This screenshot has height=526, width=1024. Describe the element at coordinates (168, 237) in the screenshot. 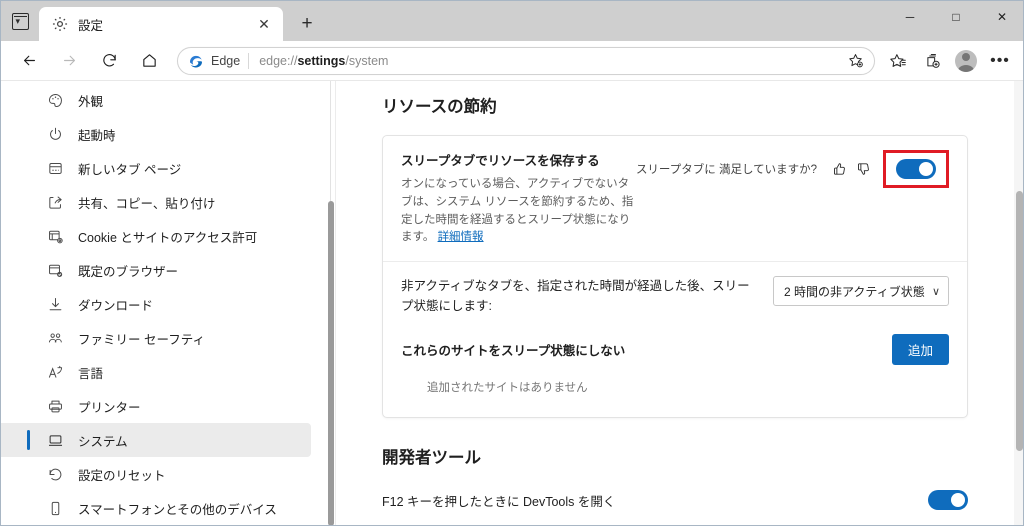

I see `sidebar-item-label: Cookie とサイトのアクセス許可` at that location.